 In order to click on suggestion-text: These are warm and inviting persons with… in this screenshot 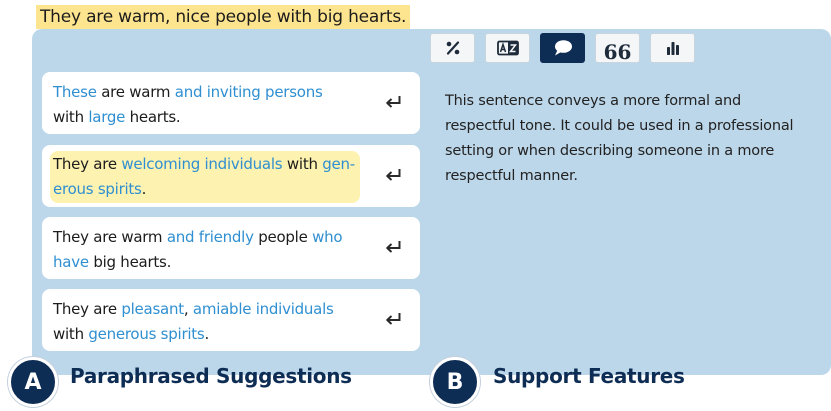, I will do `click(203, 105)`.